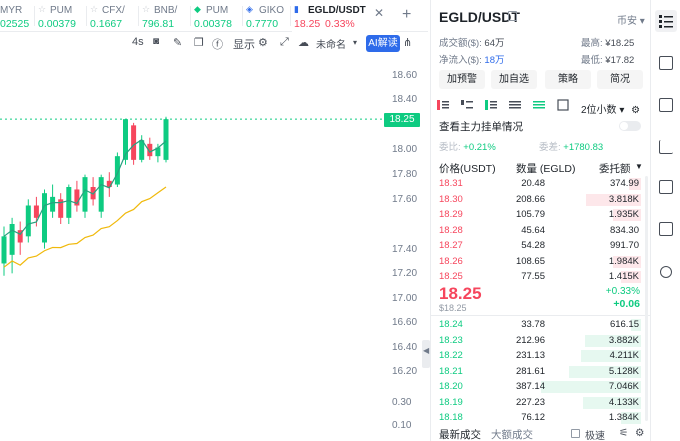 The height and width of the screenshot is (441, 680). What do you see at coordinates (622, 291) in the screenshot?
I see `last-change-pct: +0.33%` at bounding box center [622, 291].